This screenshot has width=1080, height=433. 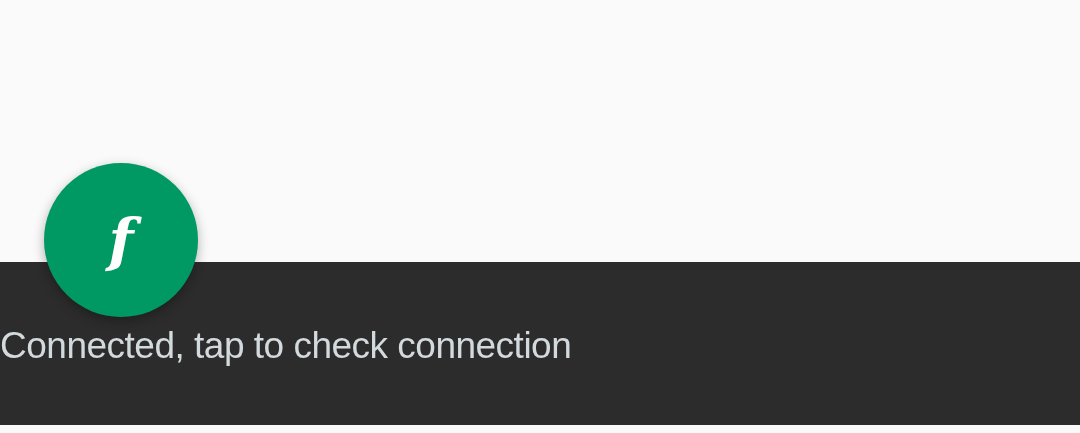 I want to click on snackbar-message: Connected, tap to check connection, so click(x=286, y=346).